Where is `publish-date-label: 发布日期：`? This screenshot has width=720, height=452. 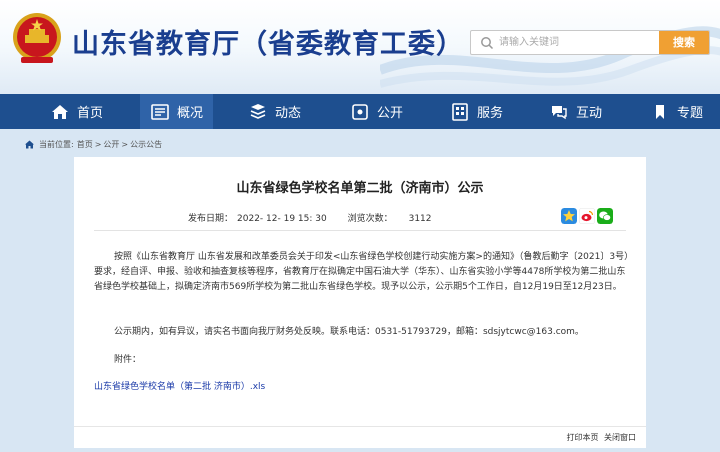
publish-date-label: 发布日期： is located at coordinates (211, 219).